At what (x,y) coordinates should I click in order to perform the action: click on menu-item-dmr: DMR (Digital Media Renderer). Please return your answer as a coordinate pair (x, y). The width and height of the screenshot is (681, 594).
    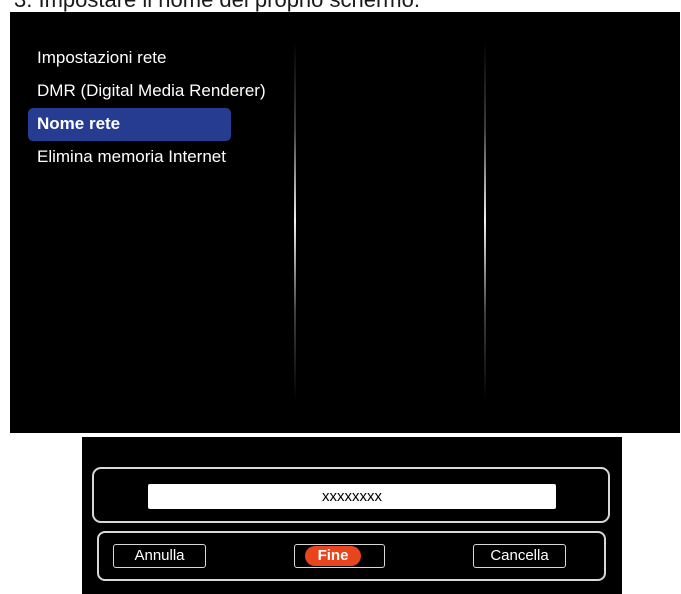
    Looking at the image, I should click on (163, 91).